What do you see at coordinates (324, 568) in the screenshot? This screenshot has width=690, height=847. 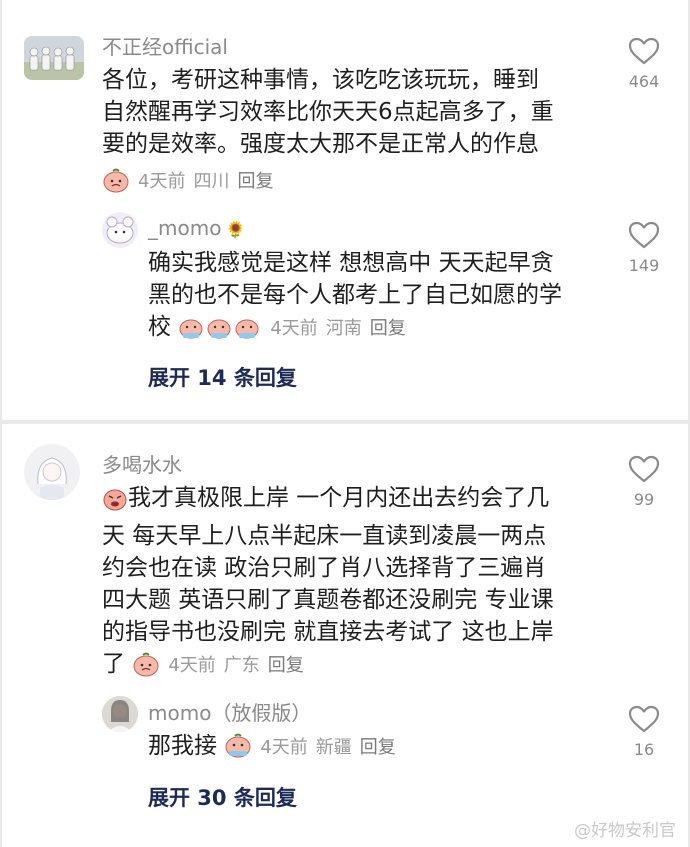 I see `comment-line: 约会也在读 政治只刷了肖八选择背了三遍肖` at bounding box center [324, 568].